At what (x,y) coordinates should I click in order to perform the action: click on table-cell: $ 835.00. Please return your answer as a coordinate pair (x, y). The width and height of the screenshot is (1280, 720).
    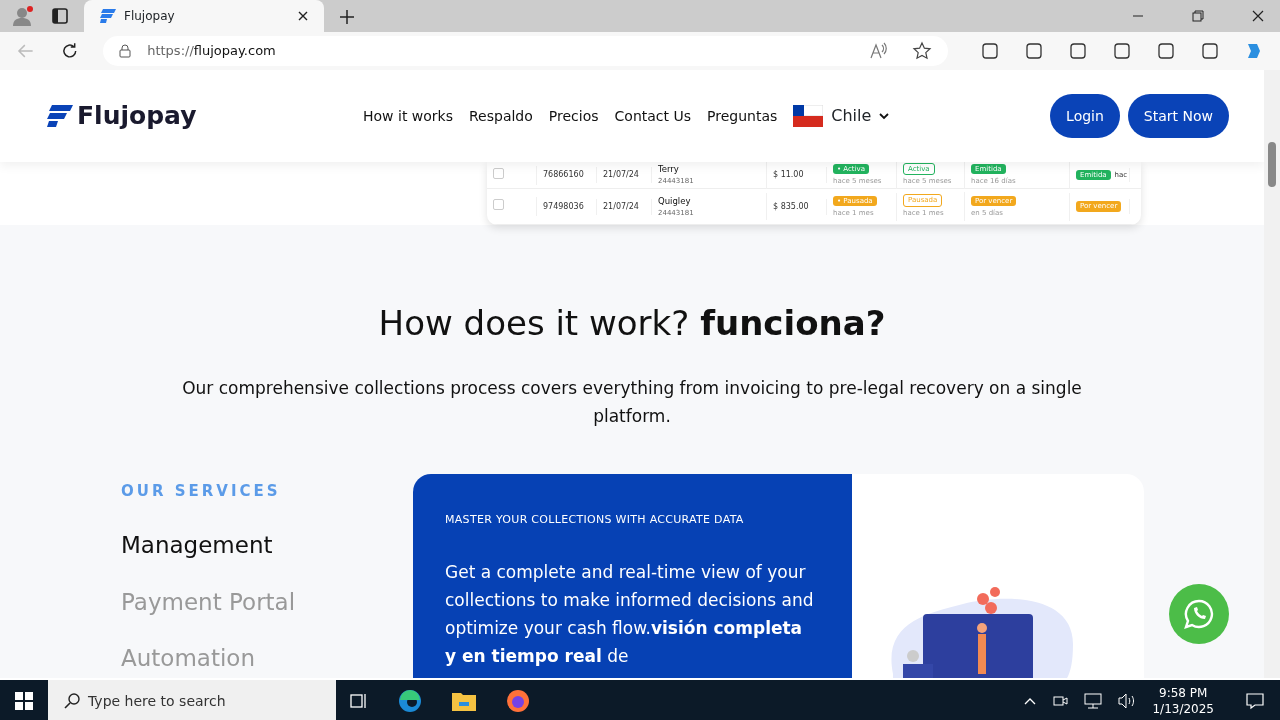
    Looking at the image, I should click on (797, 206).